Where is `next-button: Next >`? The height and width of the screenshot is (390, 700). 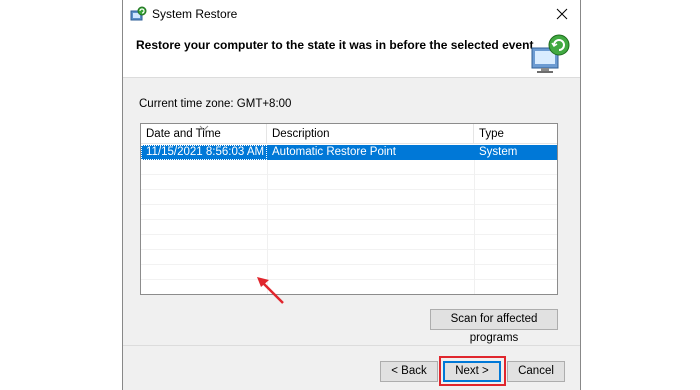
next-button: Next > is located at coordinates (472, 371).